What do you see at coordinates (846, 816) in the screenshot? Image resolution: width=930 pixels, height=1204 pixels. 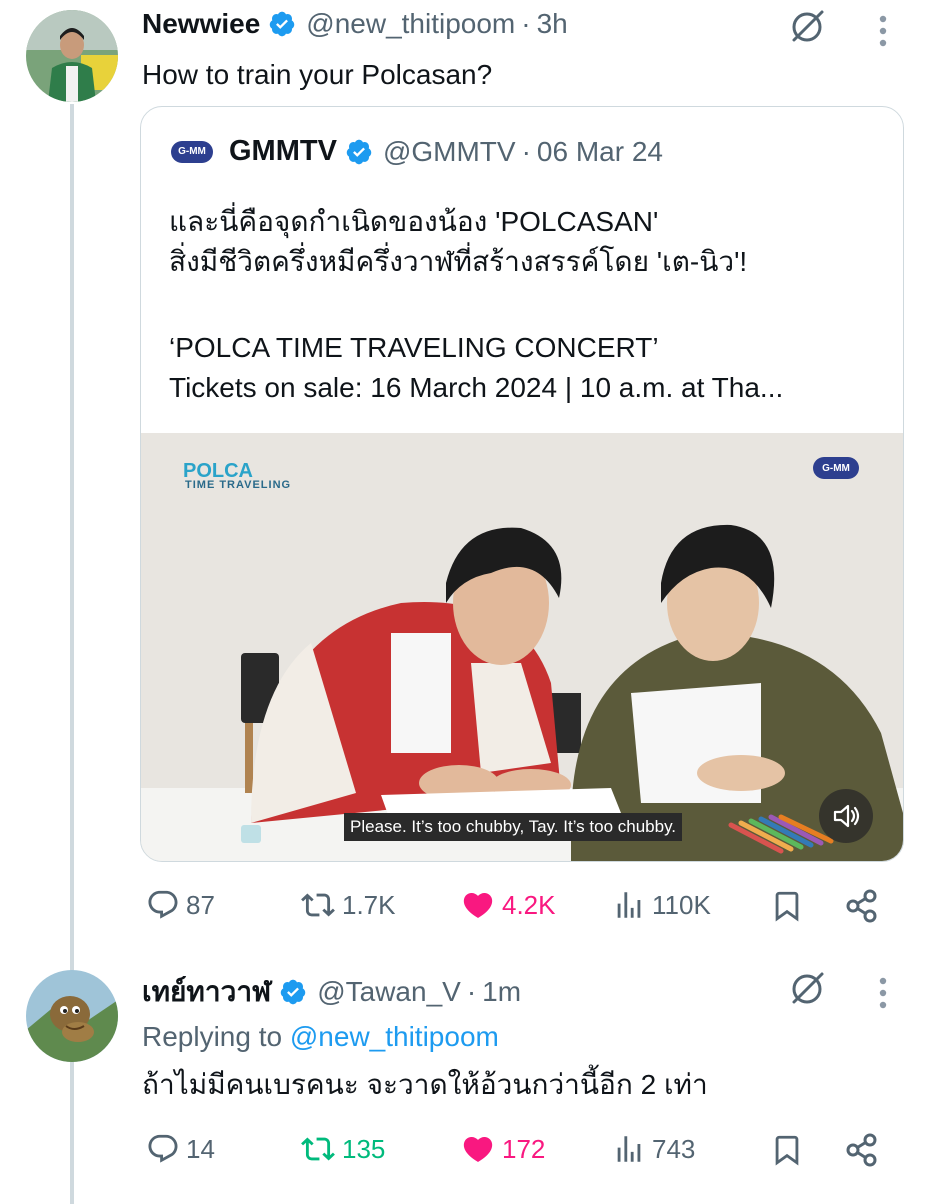 I see `mute-icon` at bounding box center [846, 816].